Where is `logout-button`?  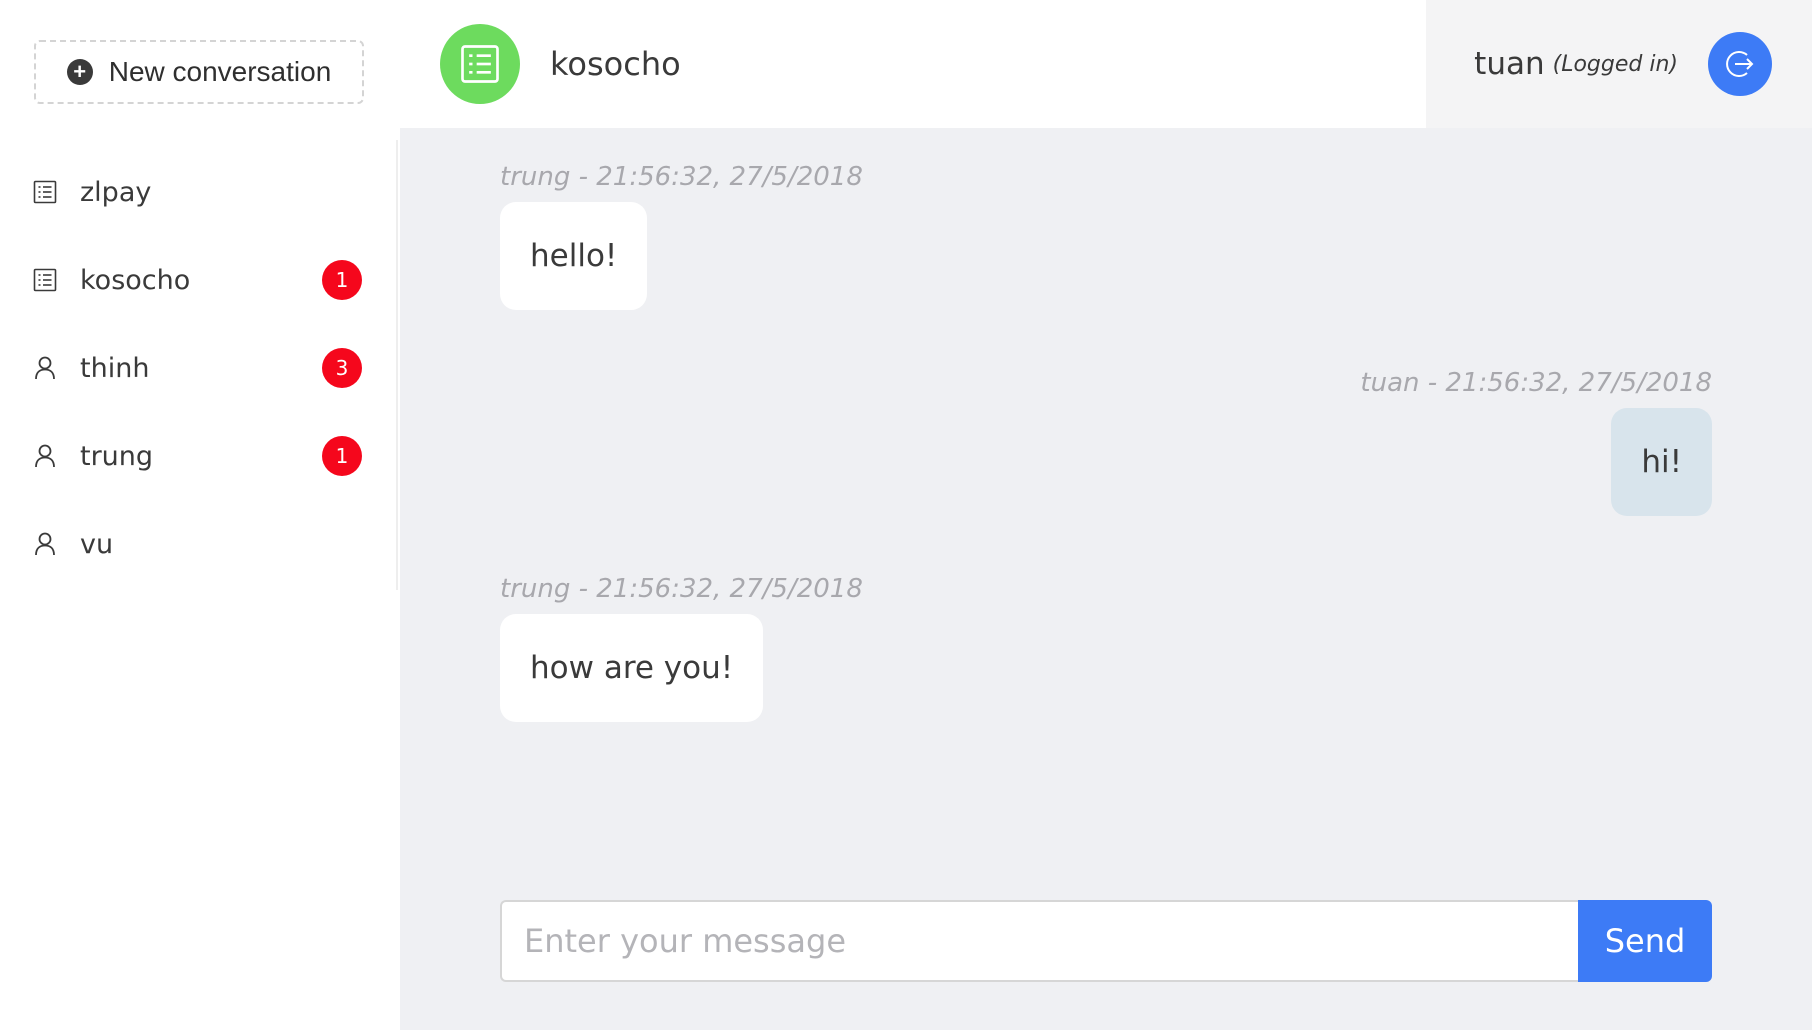
logout-button is located at coordinates (1740, 64).